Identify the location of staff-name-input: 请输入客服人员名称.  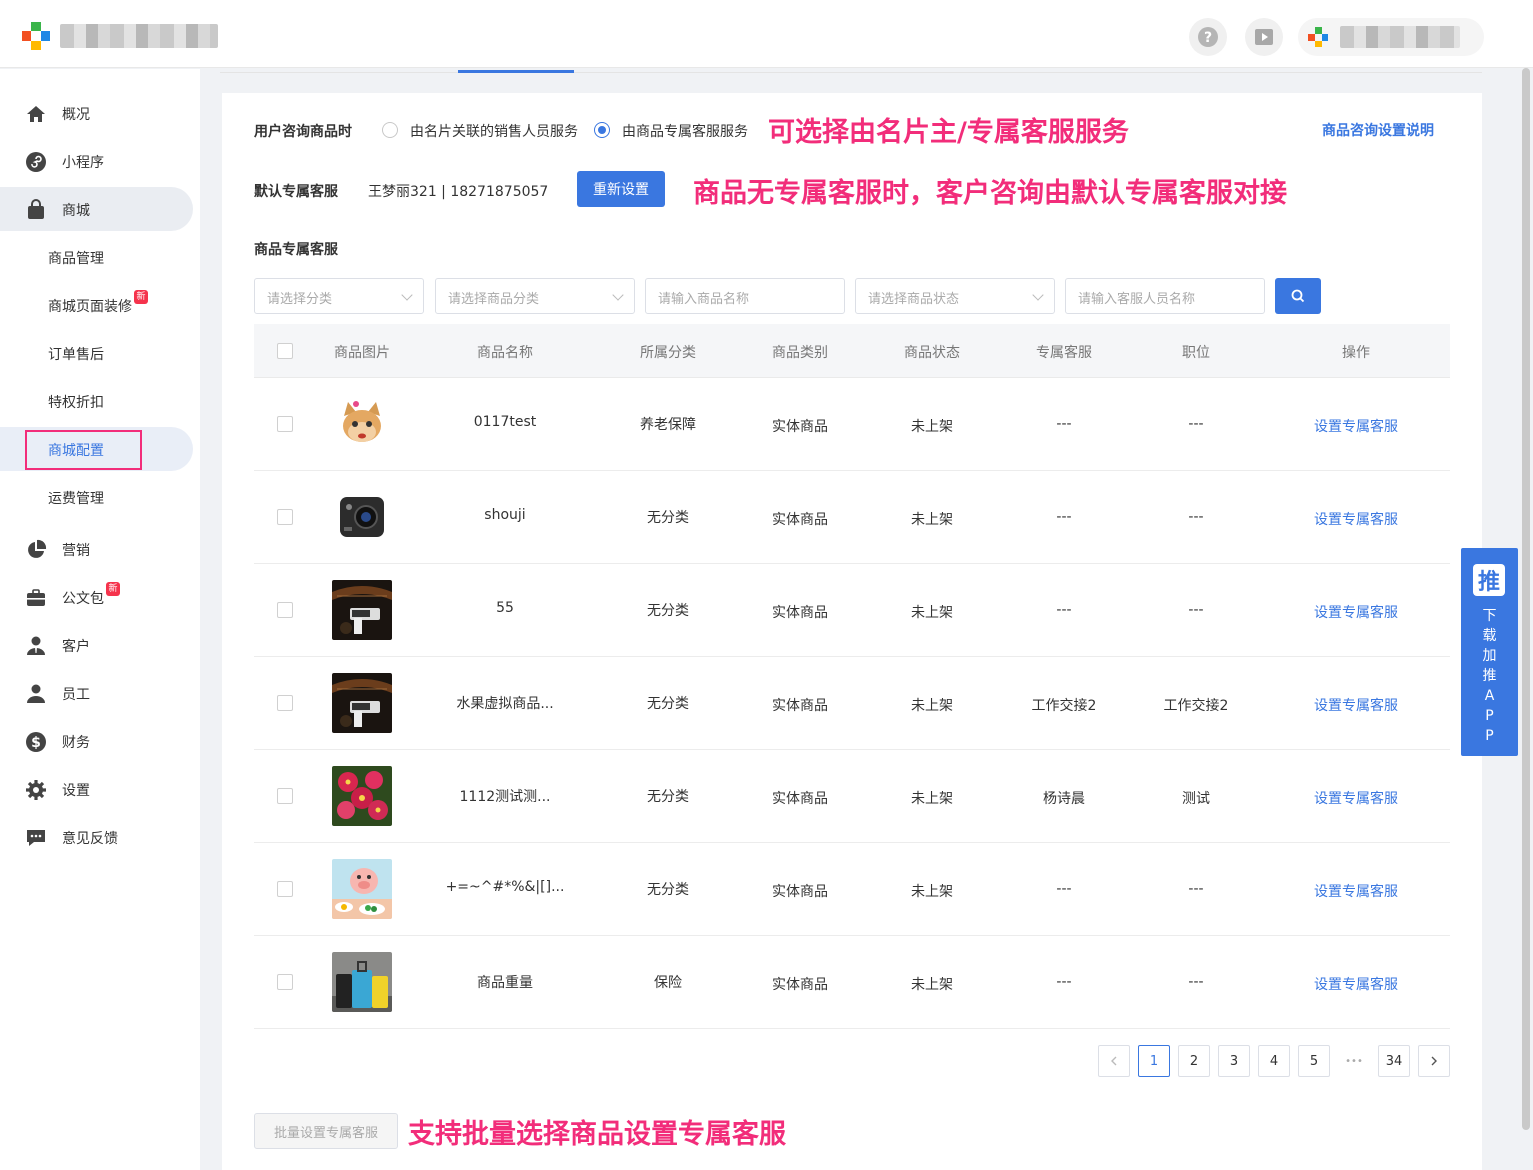
(1165, 296).